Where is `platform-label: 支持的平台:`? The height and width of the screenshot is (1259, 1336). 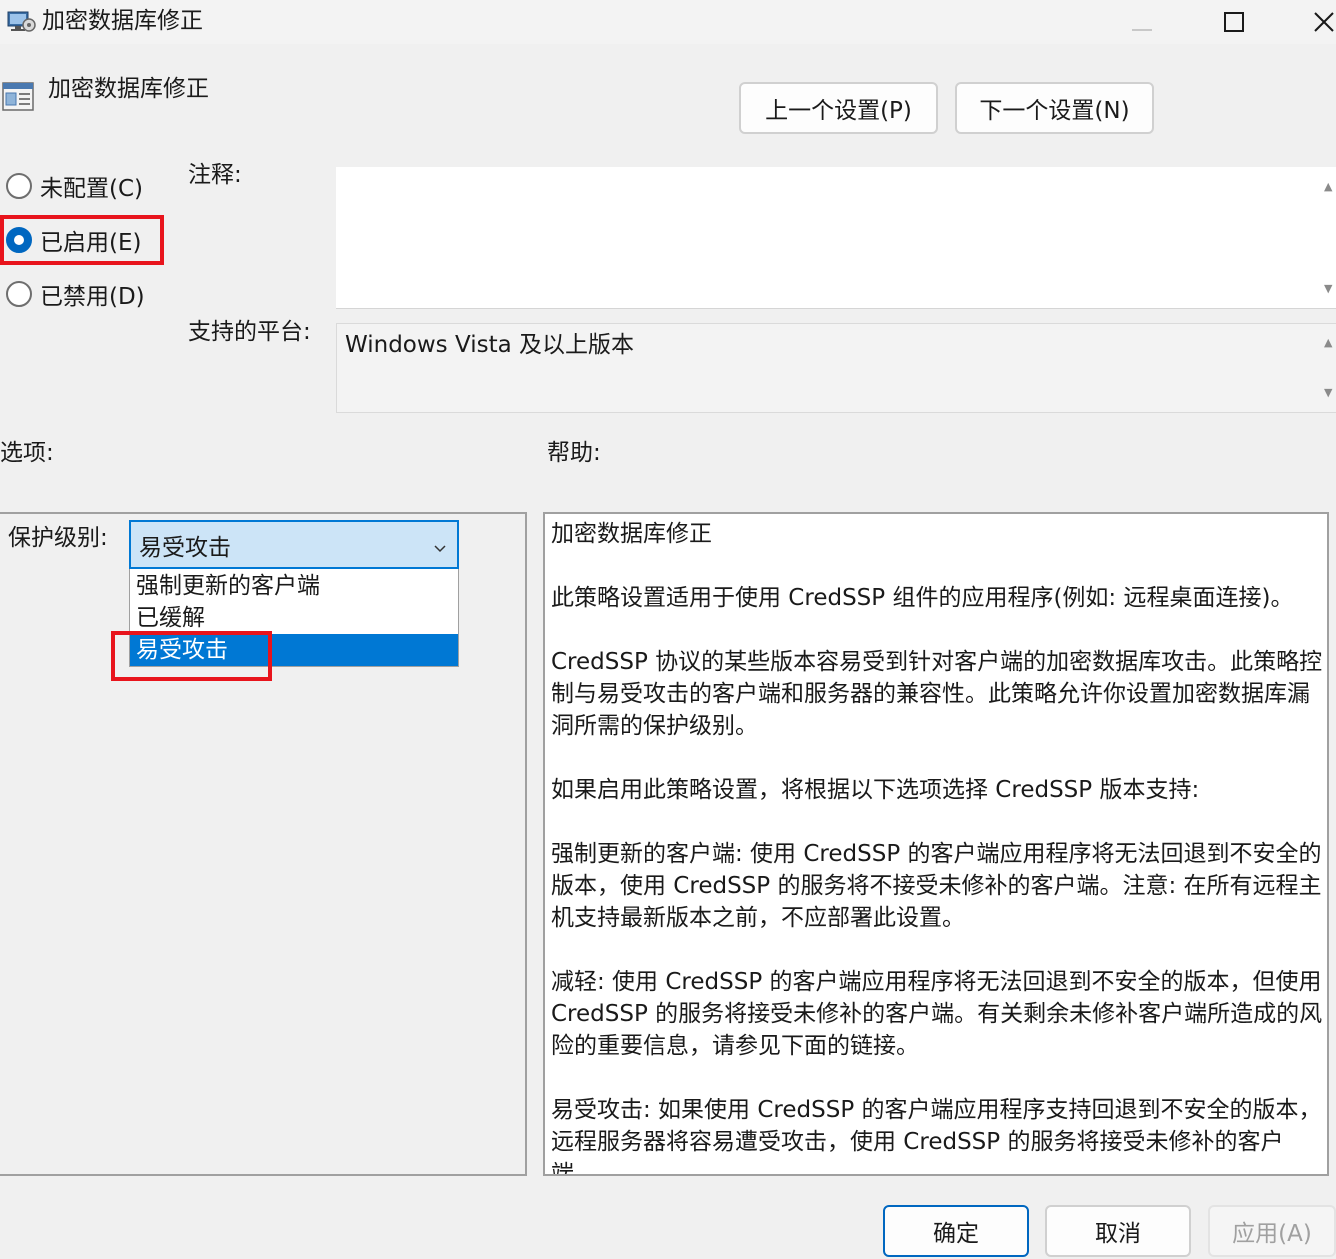 platform-label: 支持的平台: is located at coordinates (249, 332).